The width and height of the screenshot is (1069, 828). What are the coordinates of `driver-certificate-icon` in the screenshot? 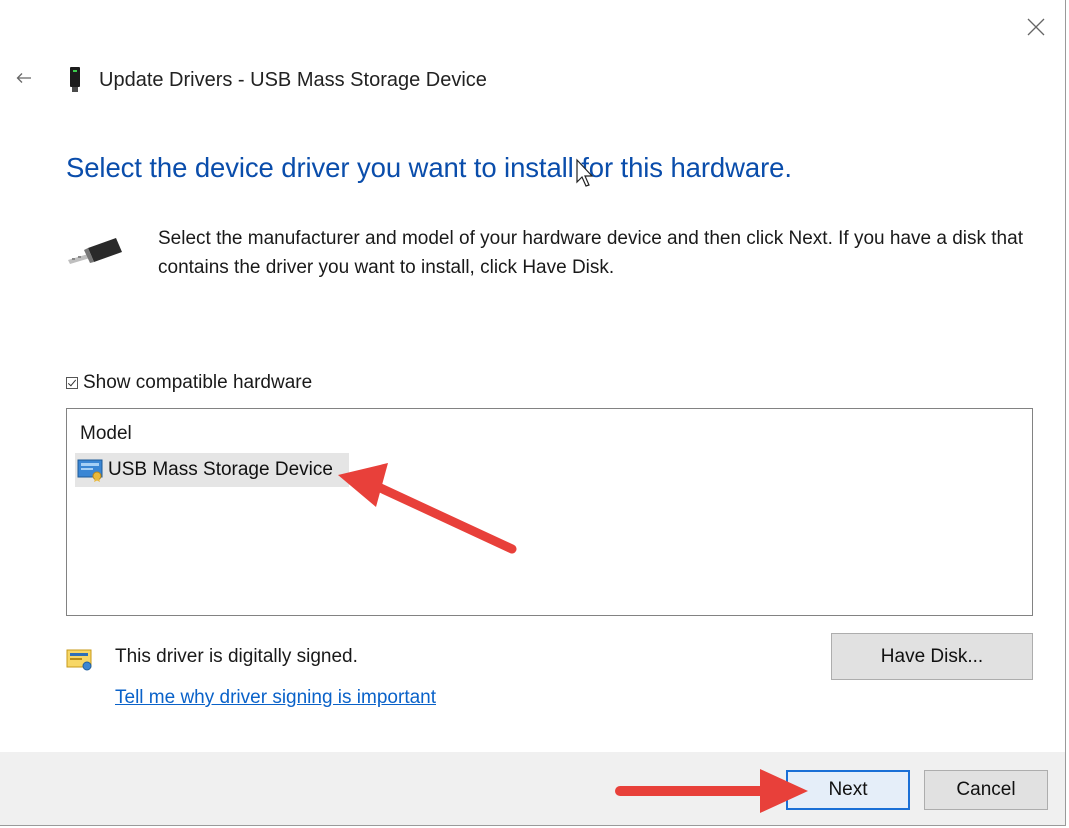 It's located at (90, 470).